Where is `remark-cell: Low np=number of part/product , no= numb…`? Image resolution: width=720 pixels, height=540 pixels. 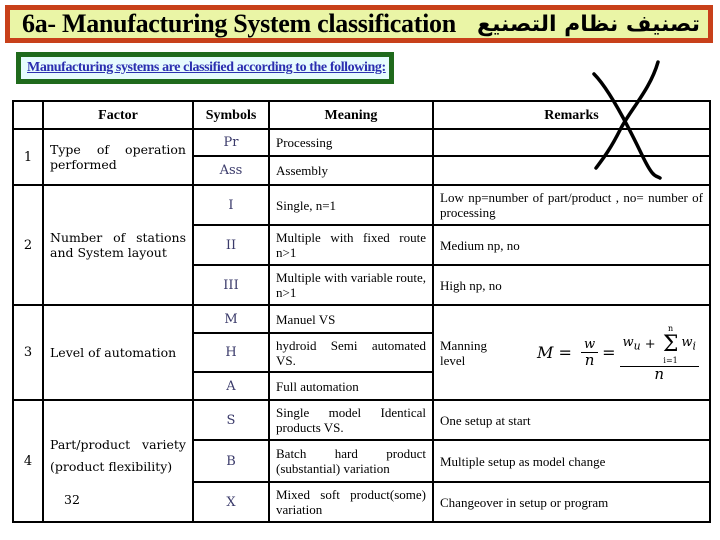 remark-cell: Low np=number of part/product , no= numb… is located at coordinates (571, 205).